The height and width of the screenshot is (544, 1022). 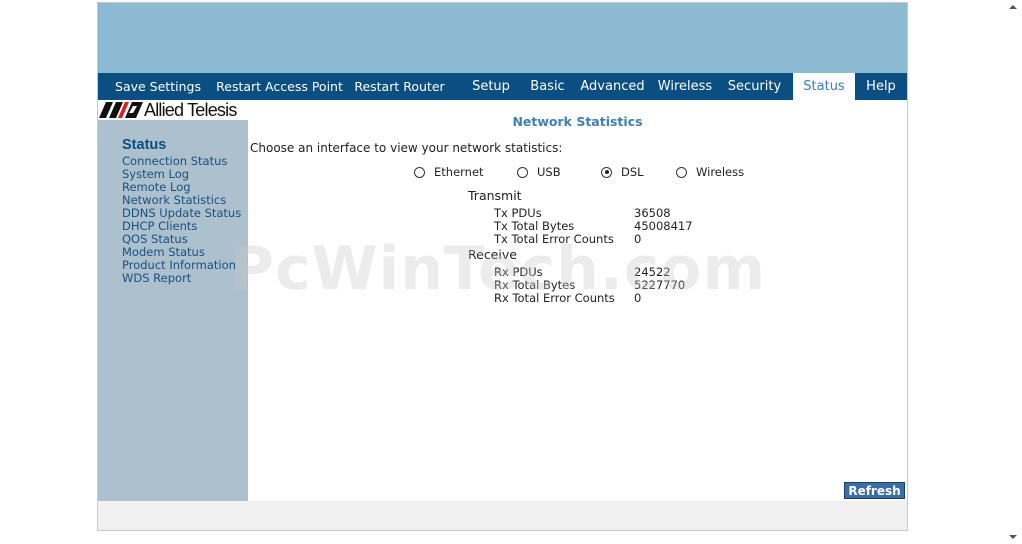 What do you see at coordinates (535, 285) in the screenshot?
I see `stat-label: Rx Total Bytes` at bounding box center [535, 285].